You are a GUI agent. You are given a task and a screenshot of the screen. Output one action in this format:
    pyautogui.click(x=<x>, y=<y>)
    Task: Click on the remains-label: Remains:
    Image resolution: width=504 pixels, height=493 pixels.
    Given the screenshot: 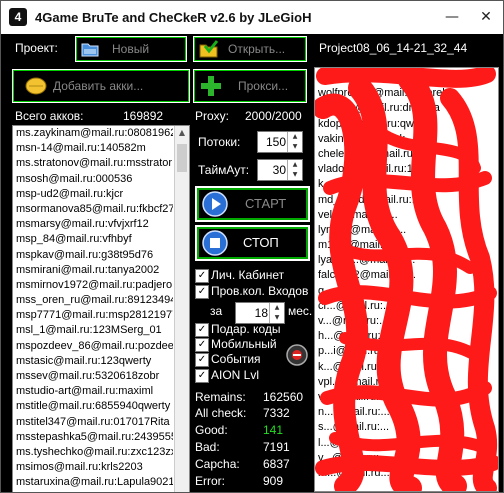 What is the action you would take?
    pyautogui.click(x=220, y=397)
    